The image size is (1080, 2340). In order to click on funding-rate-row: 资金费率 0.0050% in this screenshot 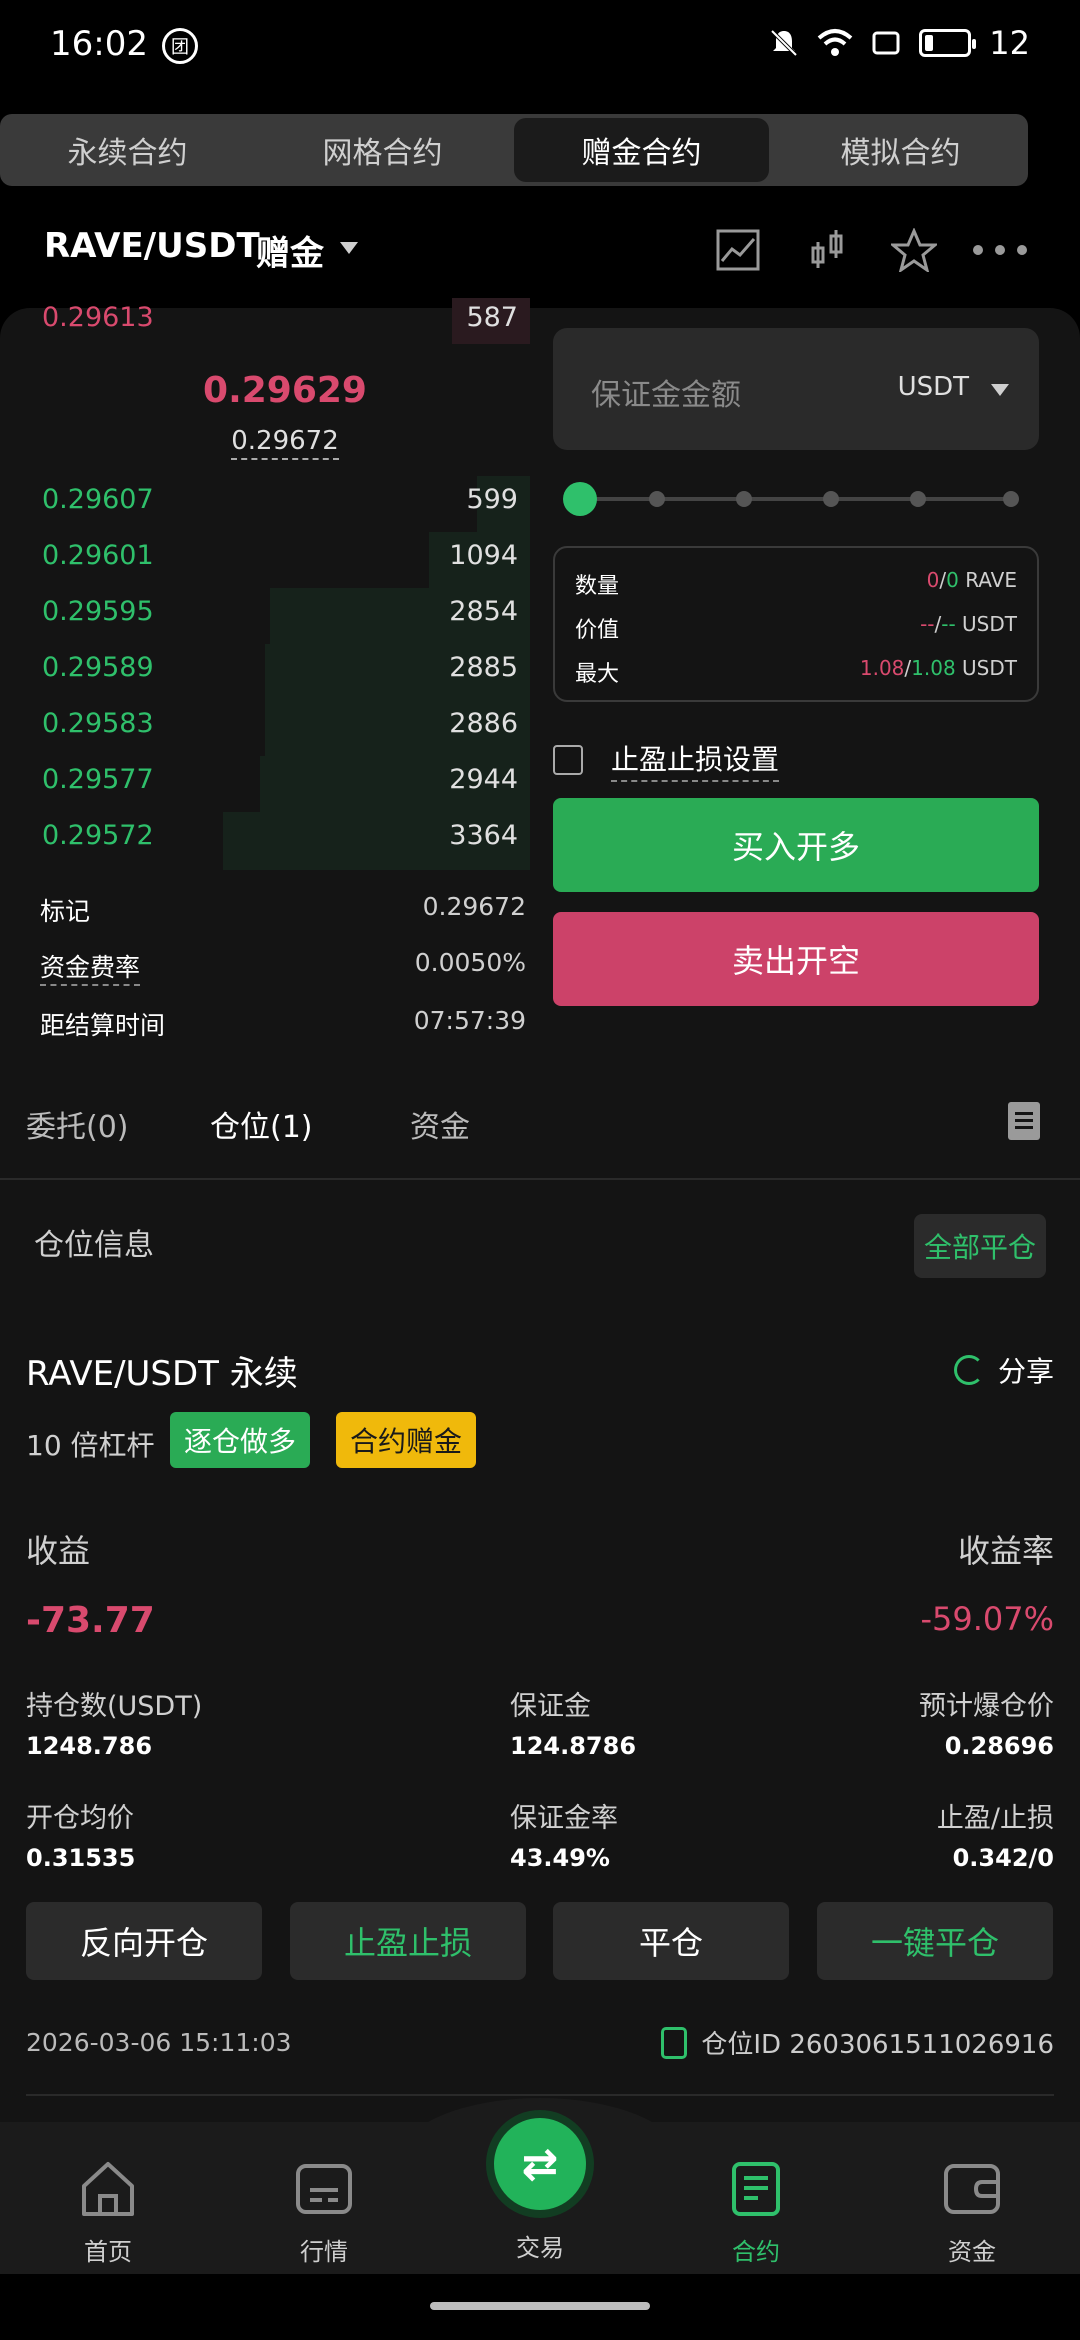, I will do `click(283, 967)`.